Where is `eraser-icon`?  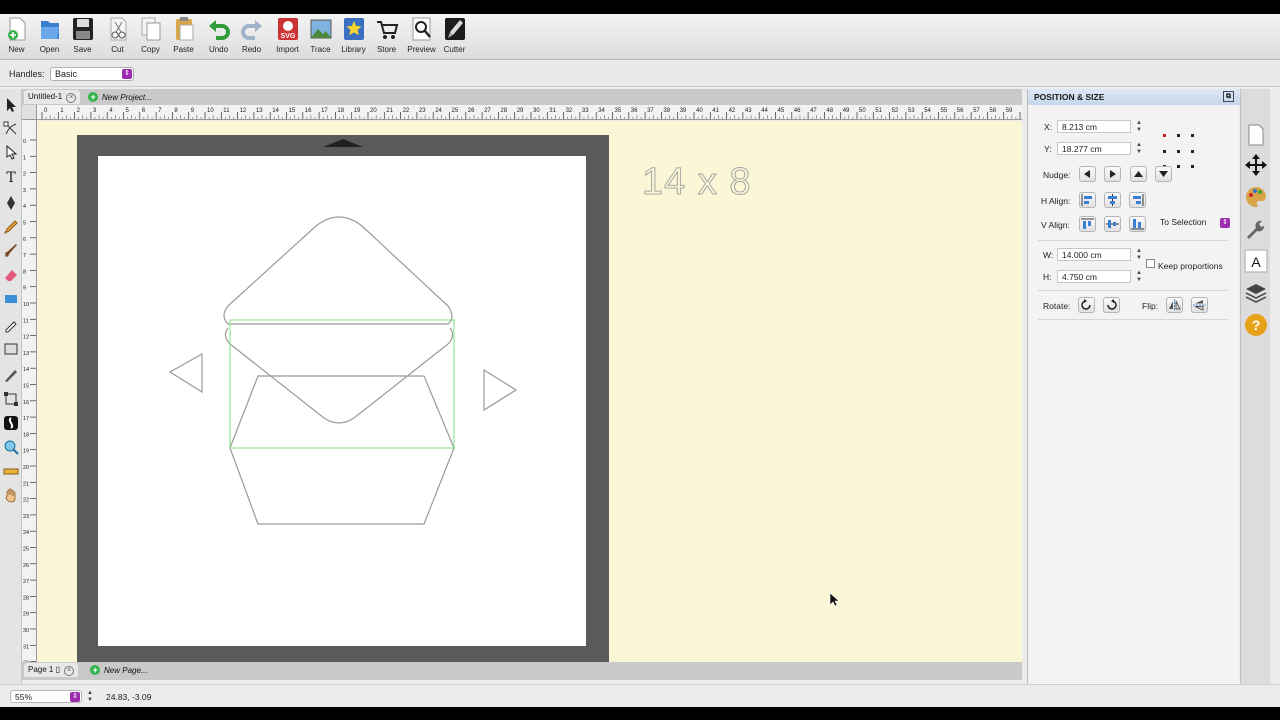 eraser-icon is located at coordinates (11, 275).